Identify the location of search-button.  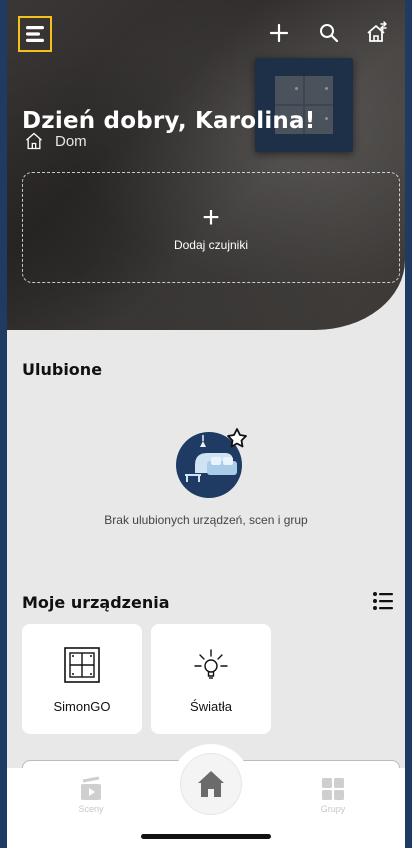
(329, 33).